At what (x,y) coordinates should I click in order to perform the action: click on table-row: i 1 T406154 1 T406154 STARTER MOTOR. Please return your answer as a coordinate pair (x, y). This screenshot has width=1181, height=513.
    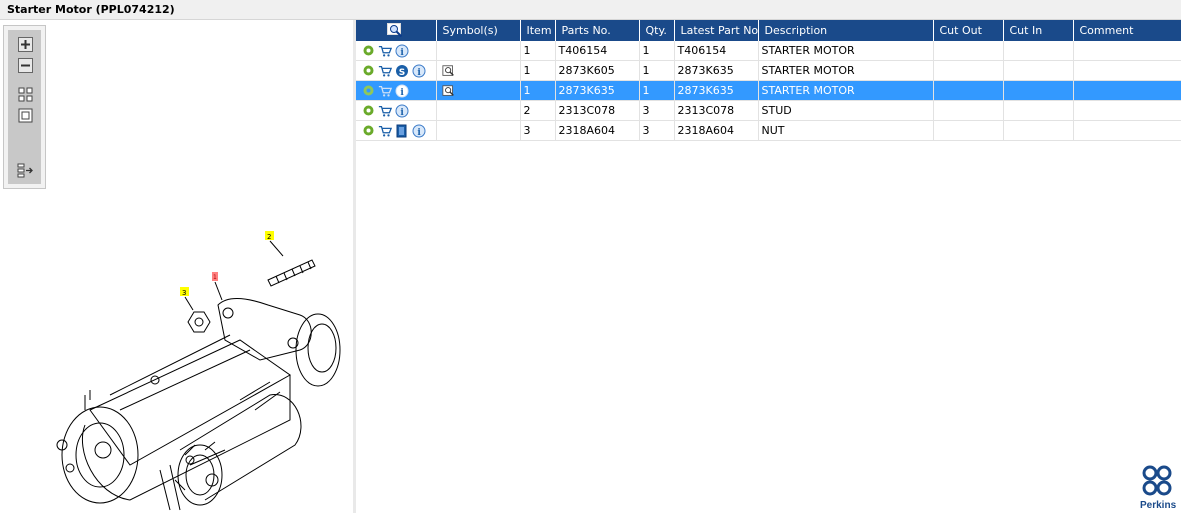
    Looking at the image, I should click on (768, 51).